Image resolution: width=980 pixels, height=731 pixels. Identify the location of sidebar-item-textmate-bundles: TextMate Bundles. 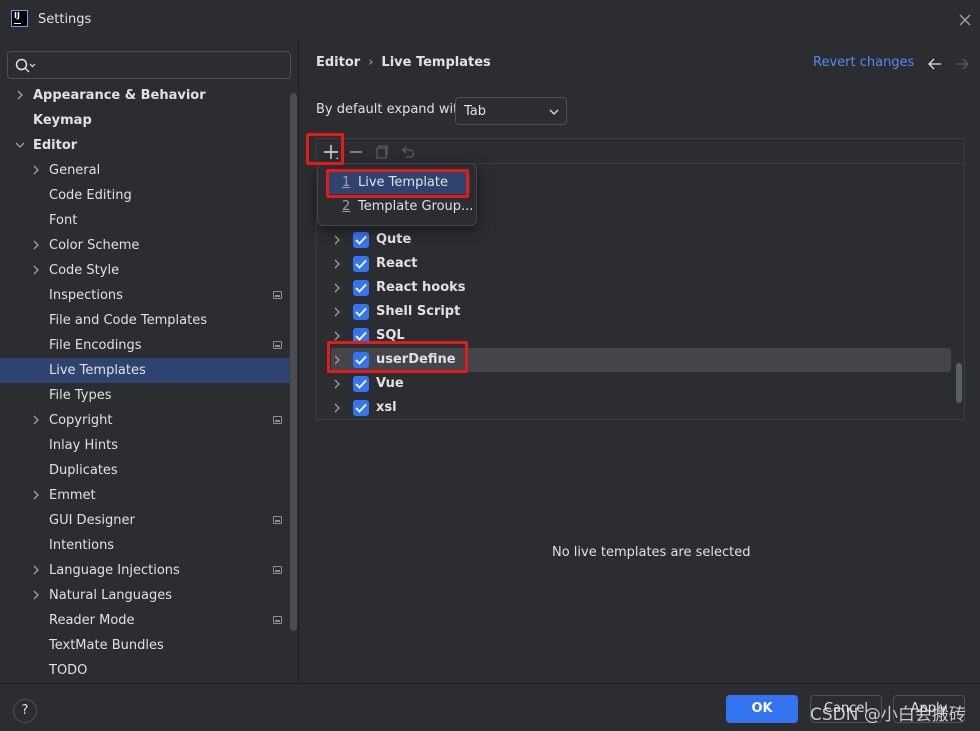
(145, 645).